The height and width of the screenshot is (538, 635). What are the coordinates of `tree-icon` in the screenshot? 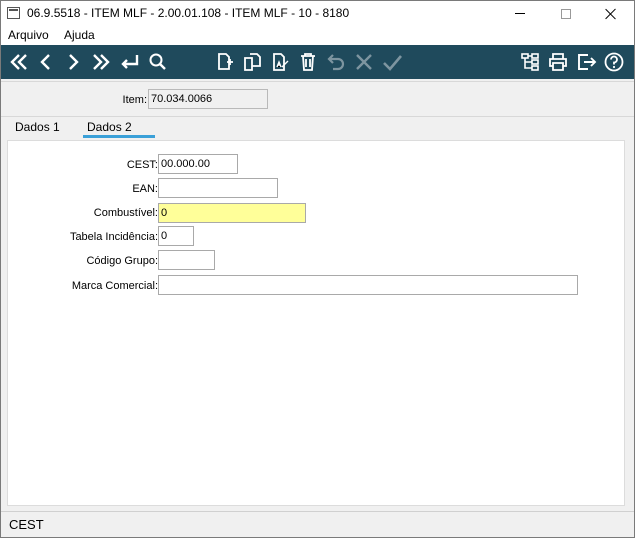 It's located at (530, 62).